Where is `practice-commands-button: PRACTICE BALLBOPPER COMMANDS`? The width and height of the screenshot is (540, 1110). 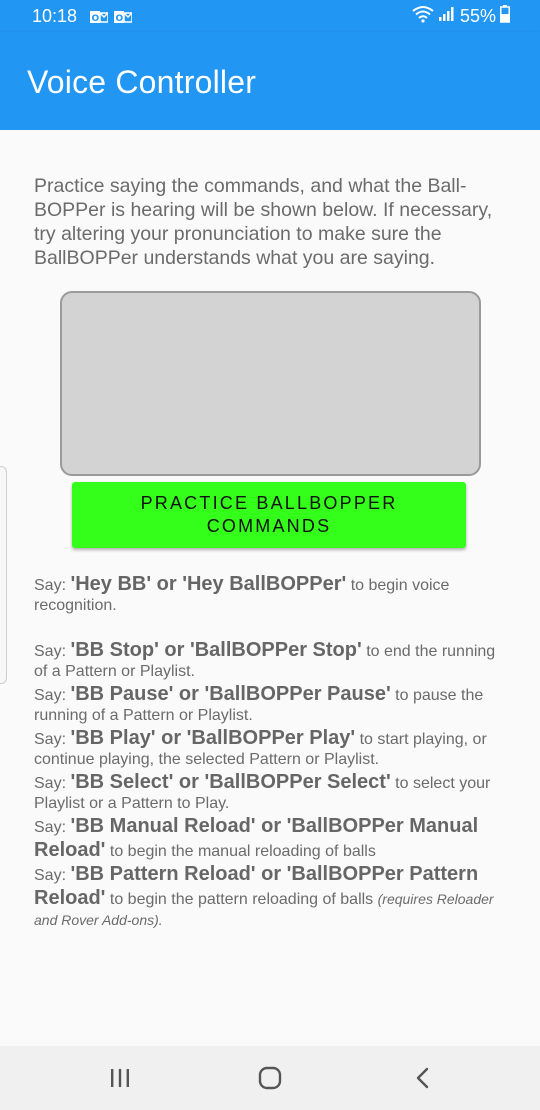
practice-commands-button: PRACTICE BALLBOPPER COMMANDS is located at coordinates (269, 515).